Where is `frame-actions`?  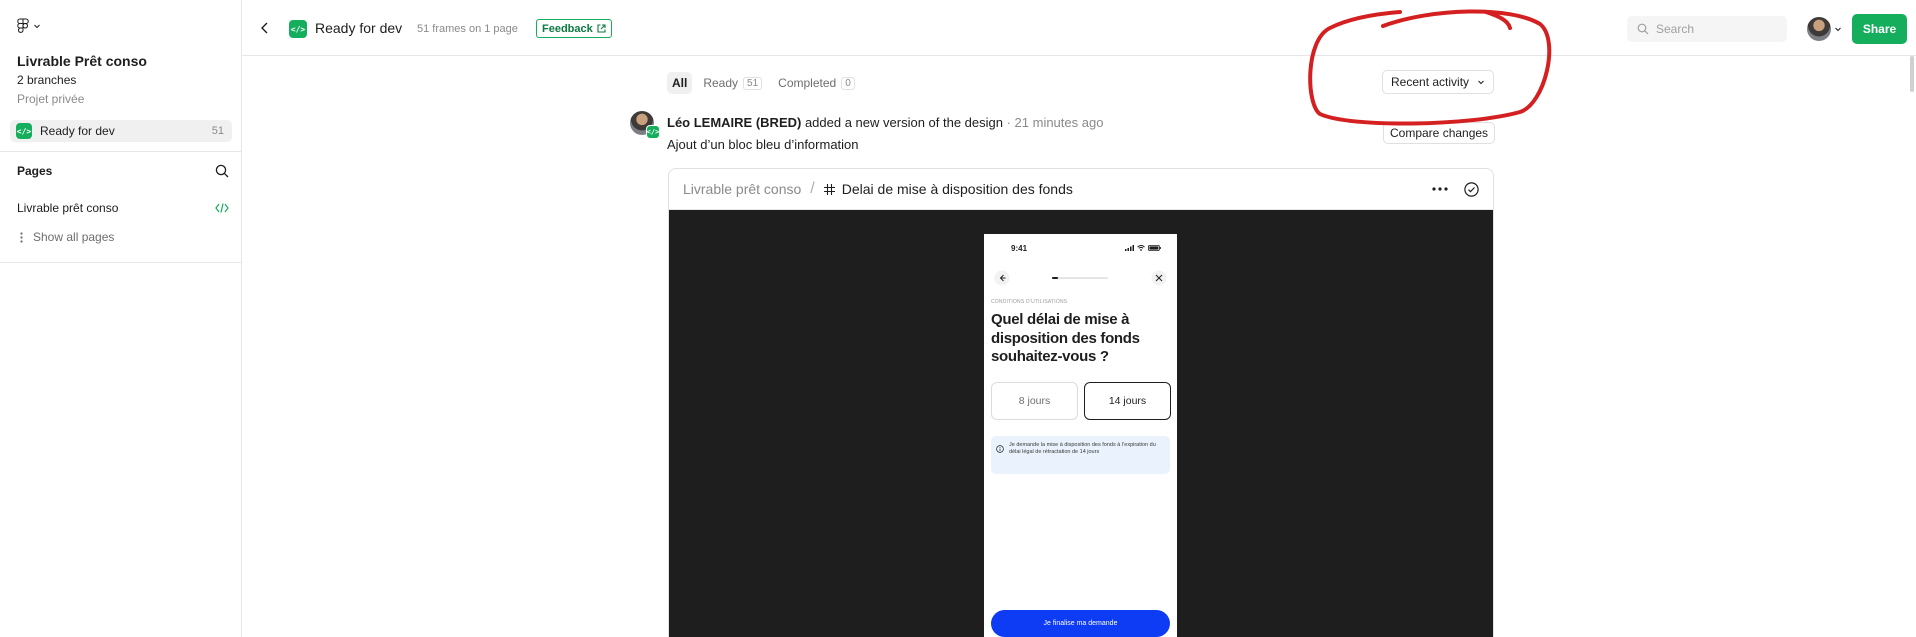 frame-actions is located at coordinates (1455, 189).